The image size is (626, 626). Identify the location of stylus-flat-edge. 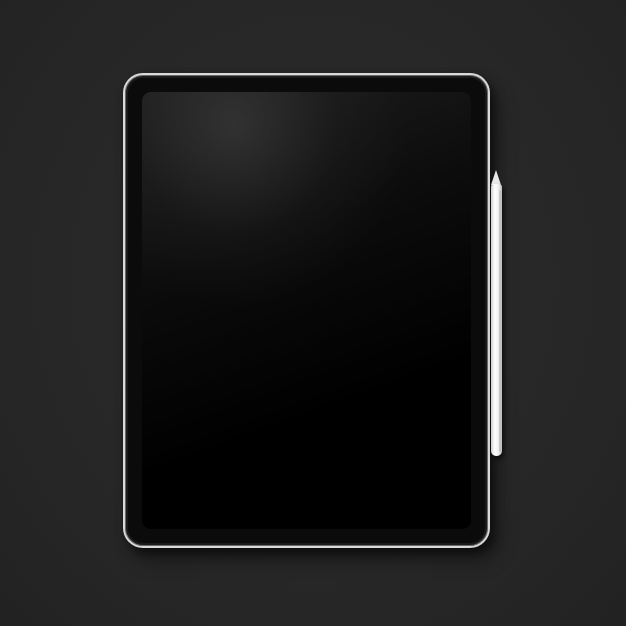
(500, 321).